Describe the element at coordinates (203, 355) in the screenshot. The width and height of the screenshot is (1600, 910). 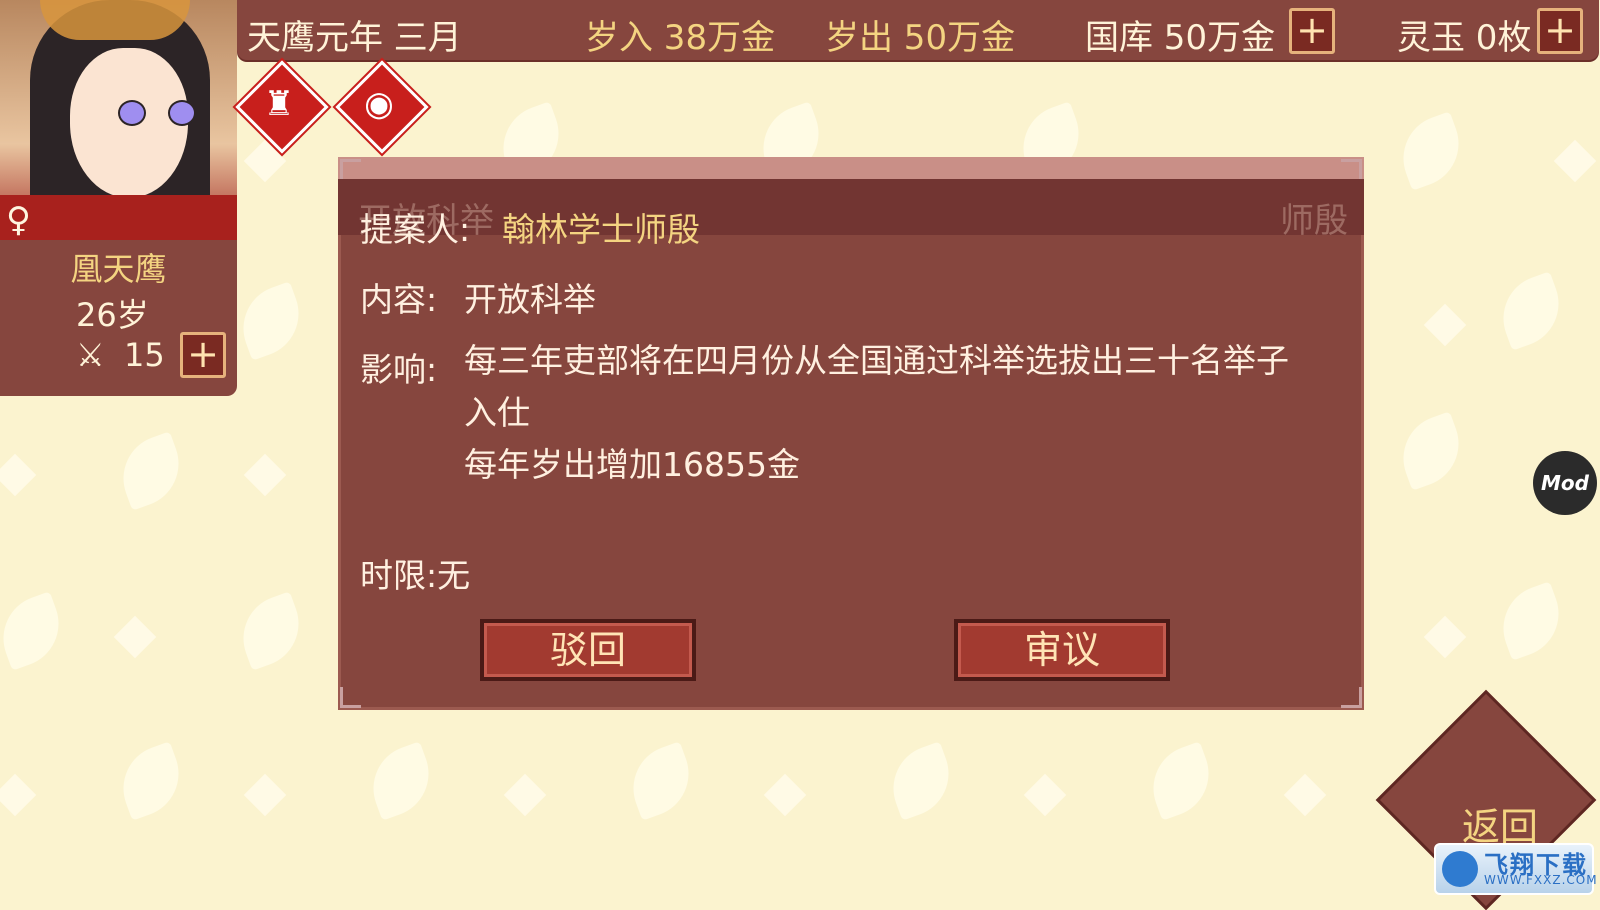
I see `add-army-button: +` at that location.